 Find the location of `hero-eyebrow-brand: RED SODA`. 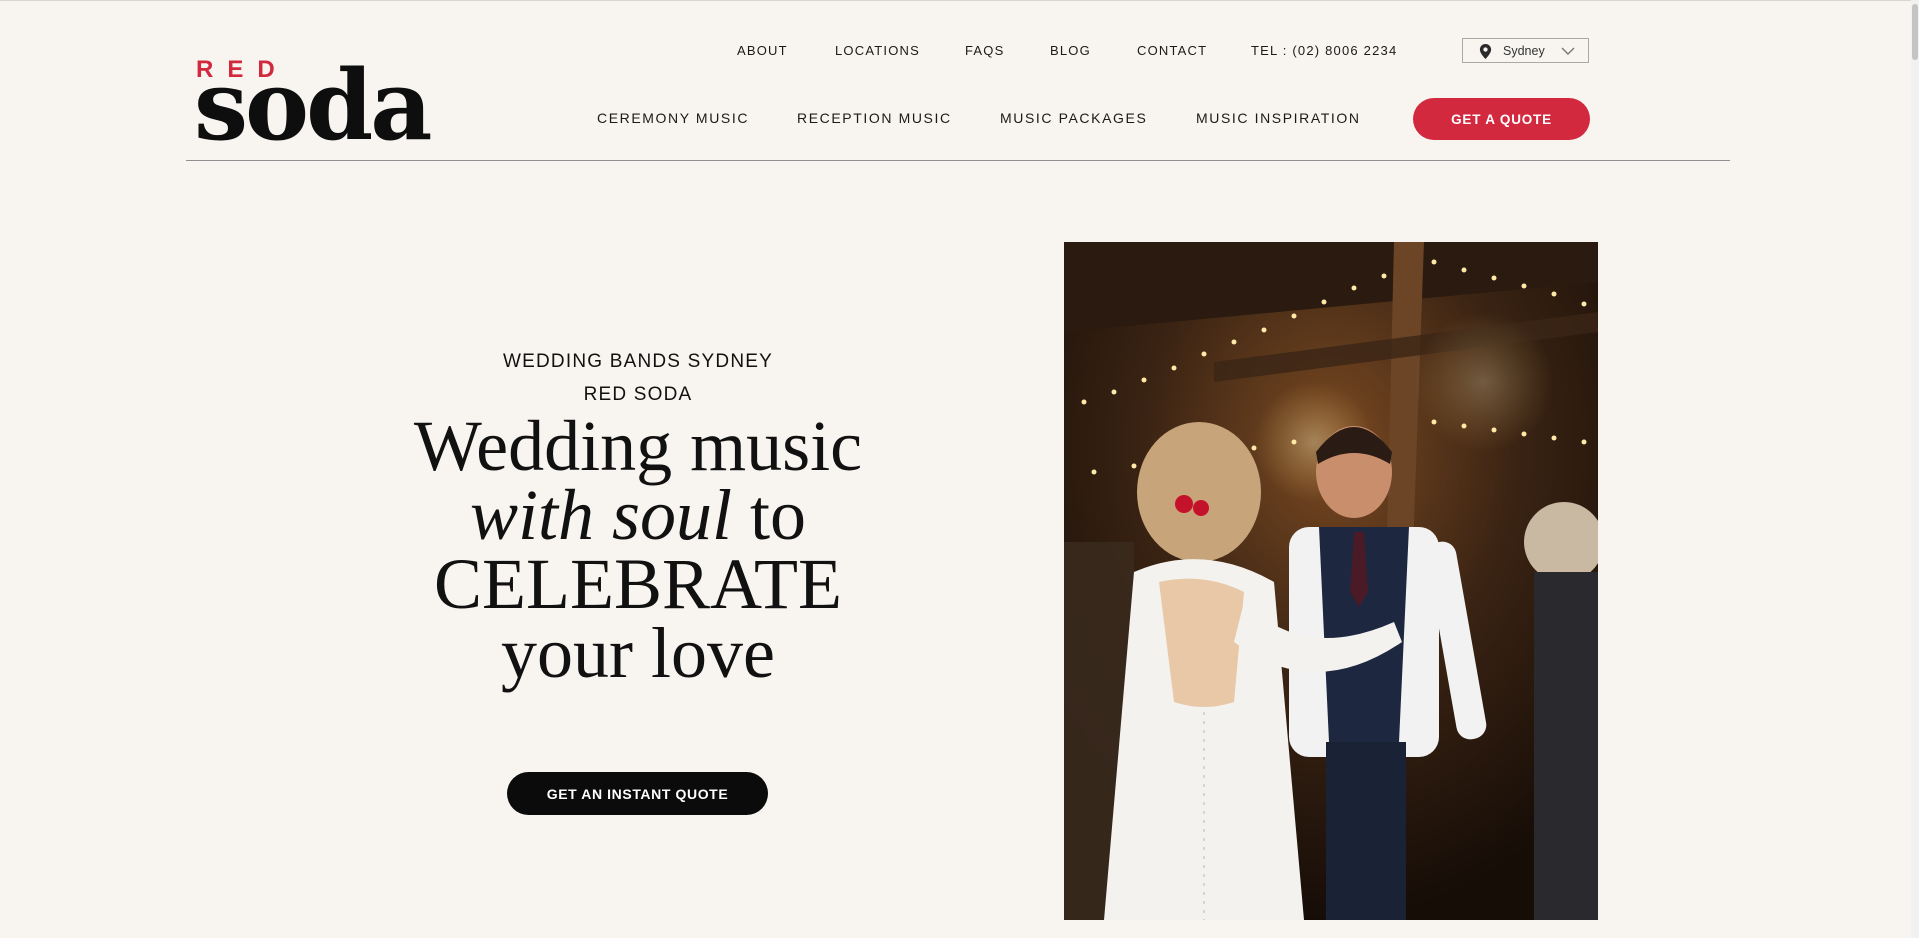

hero-eyebrow-brand: RED SODA is located at coordinates (638, 394).